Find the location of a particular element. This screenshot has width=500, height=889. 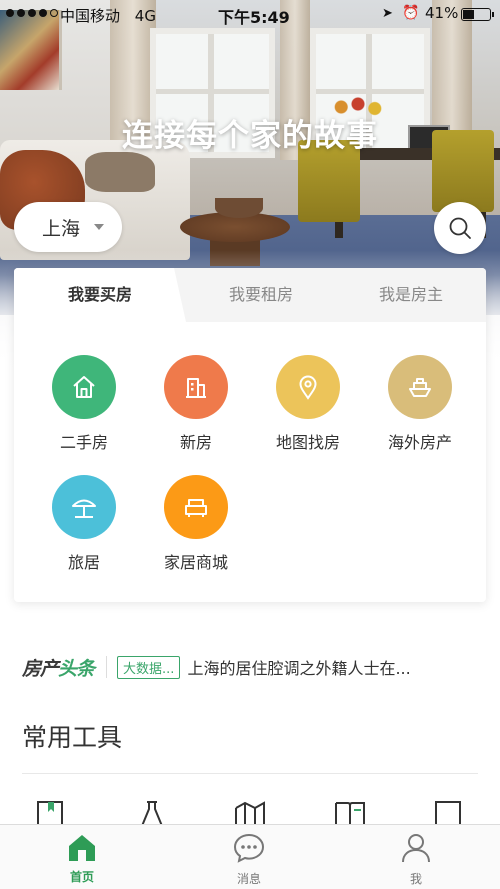

search-button is located at coordinates (460, 228).